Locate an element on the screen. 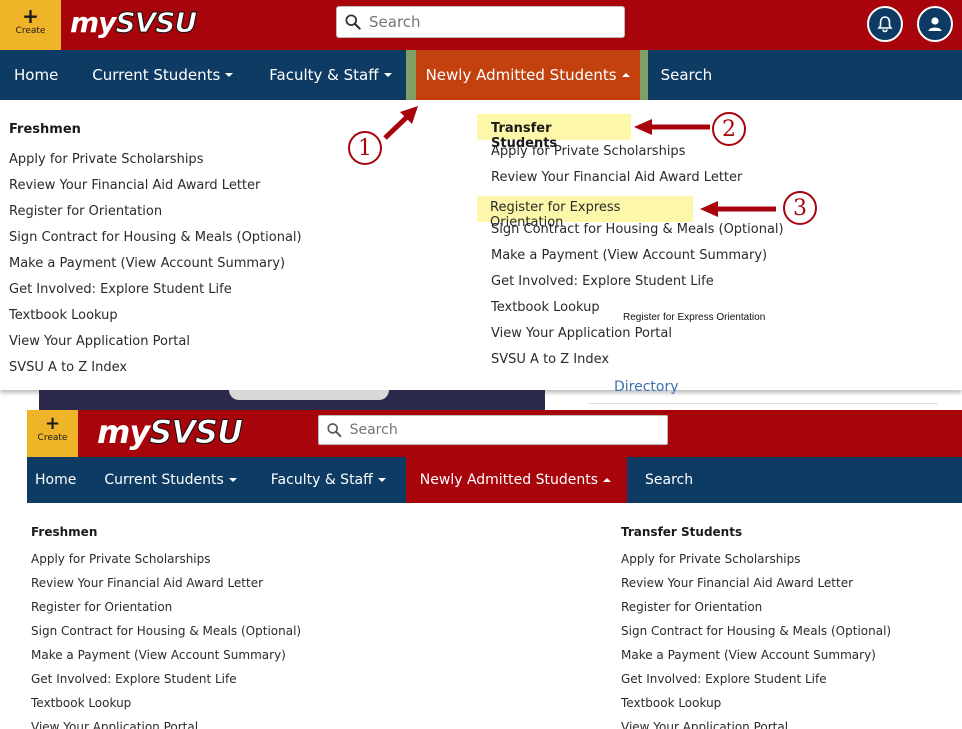  nav-newly-admitted-label: Newly Admitted Students is located at coordinates (509, 480).